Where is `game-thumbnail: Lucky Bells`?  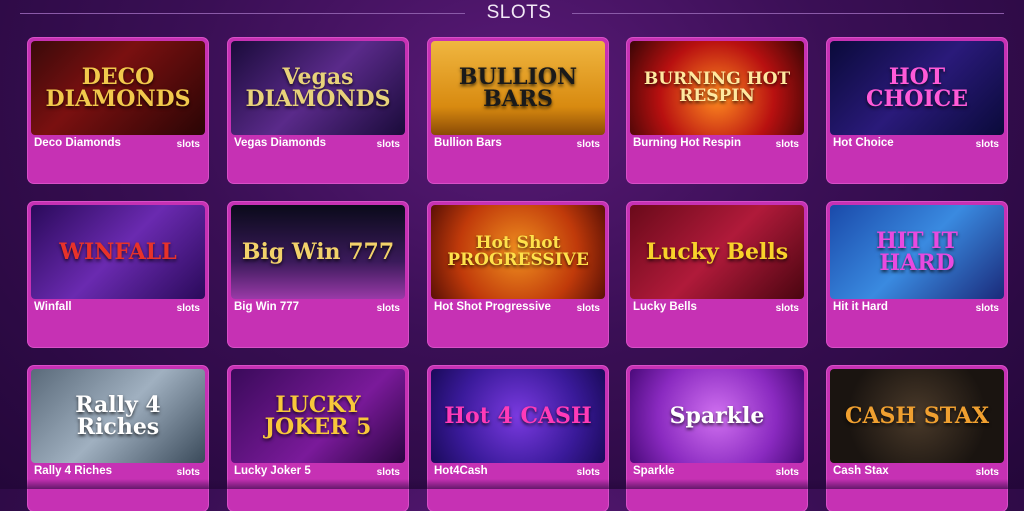
game-thumbnail: Lucky Bells is located at coordinates (717, 252).